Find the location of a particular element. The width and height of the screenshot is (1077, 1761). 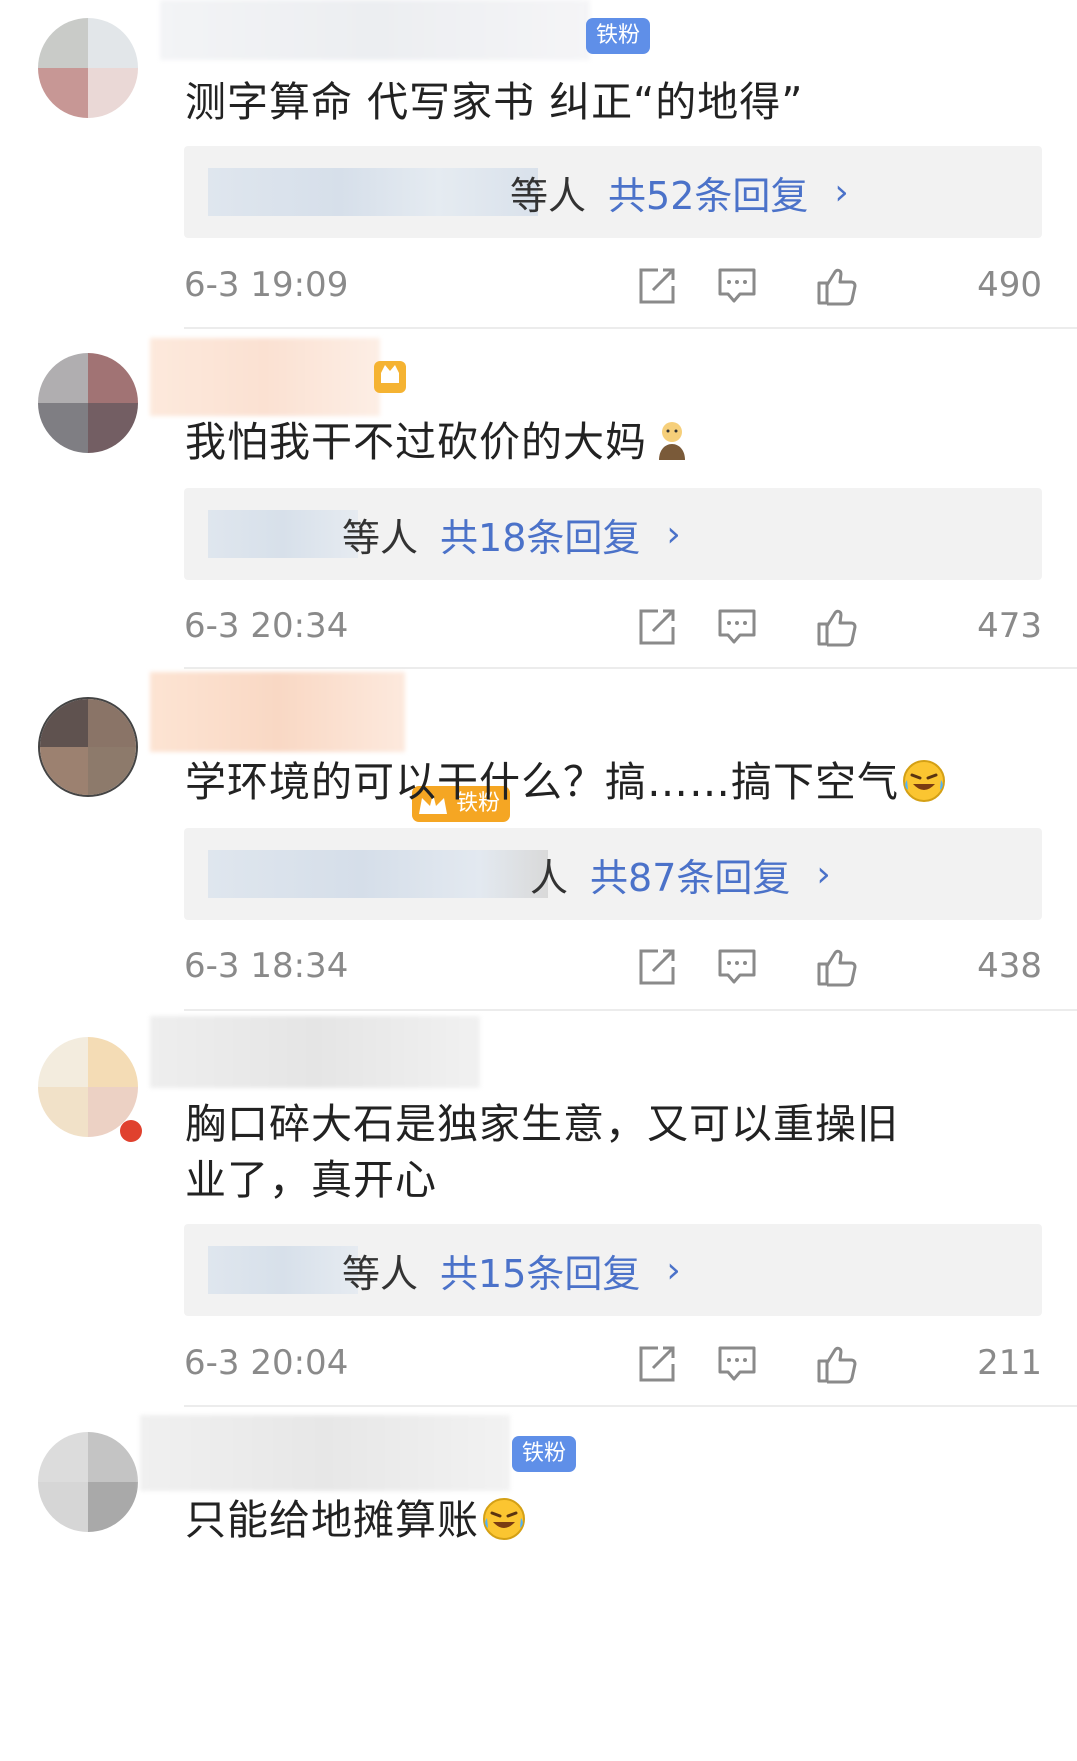

reply-users-suffix: 人 is located at coordinates (549, 877).